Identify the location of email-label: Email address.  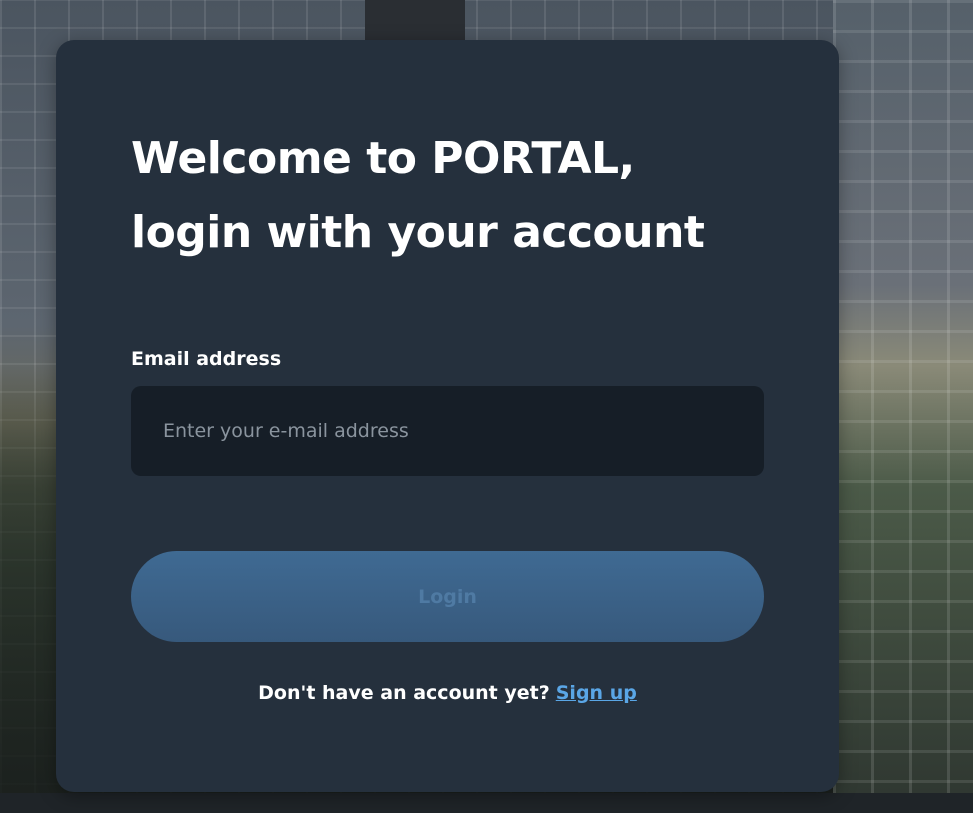
(206, 359).